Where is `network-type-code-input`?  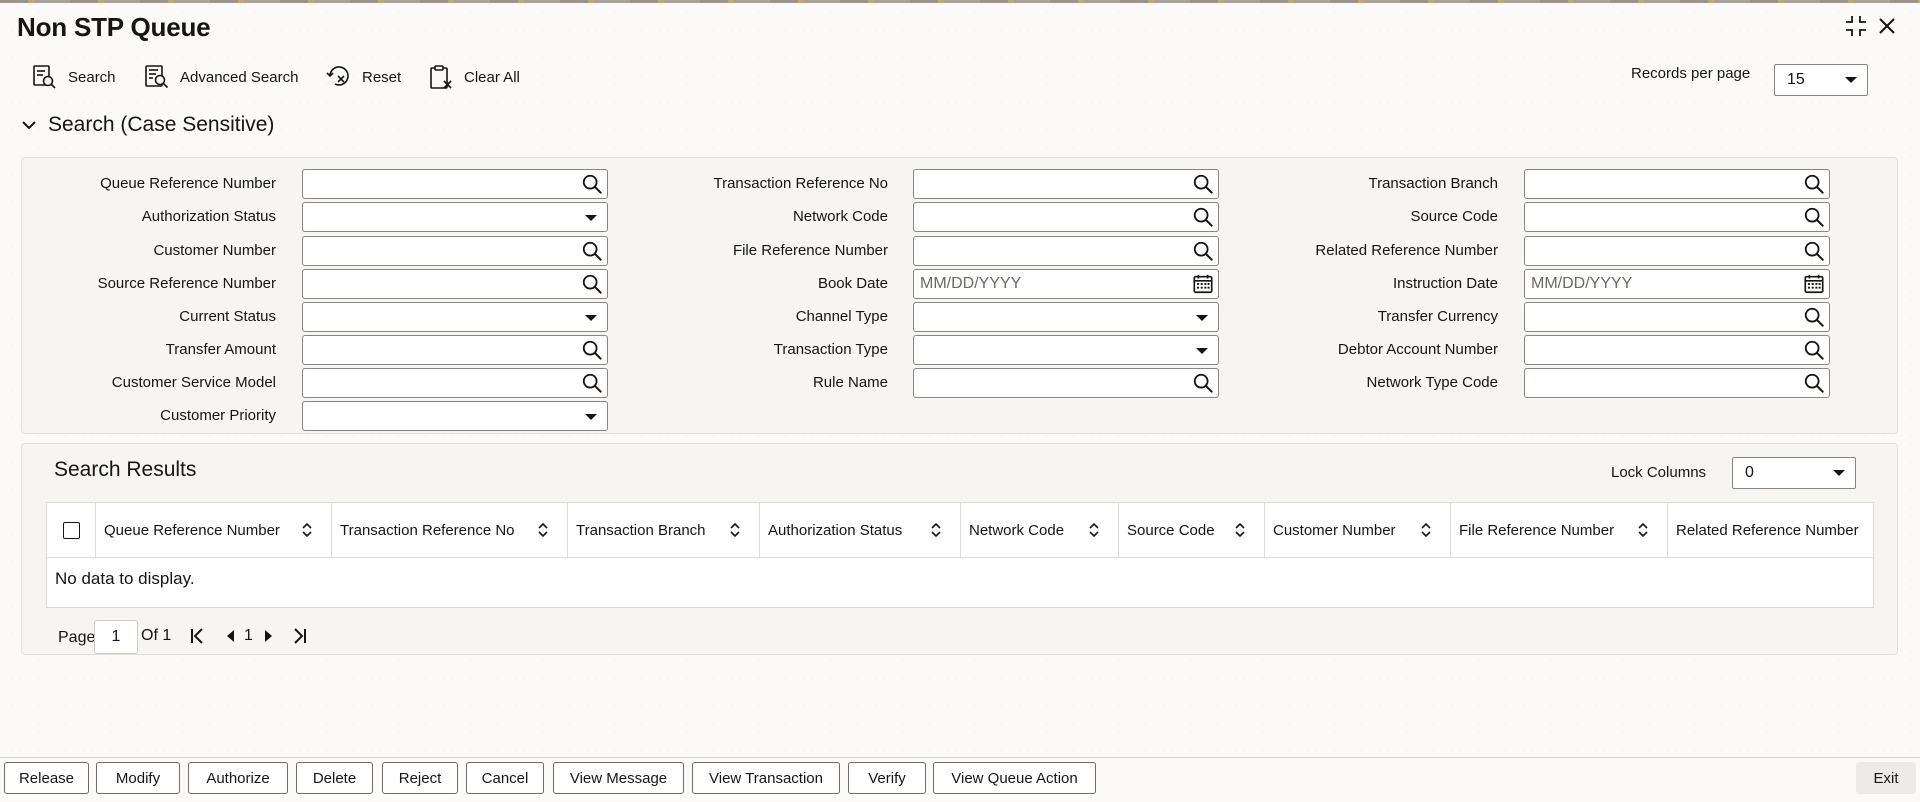
network-type-code-input is located at coordinates (1677, 383).